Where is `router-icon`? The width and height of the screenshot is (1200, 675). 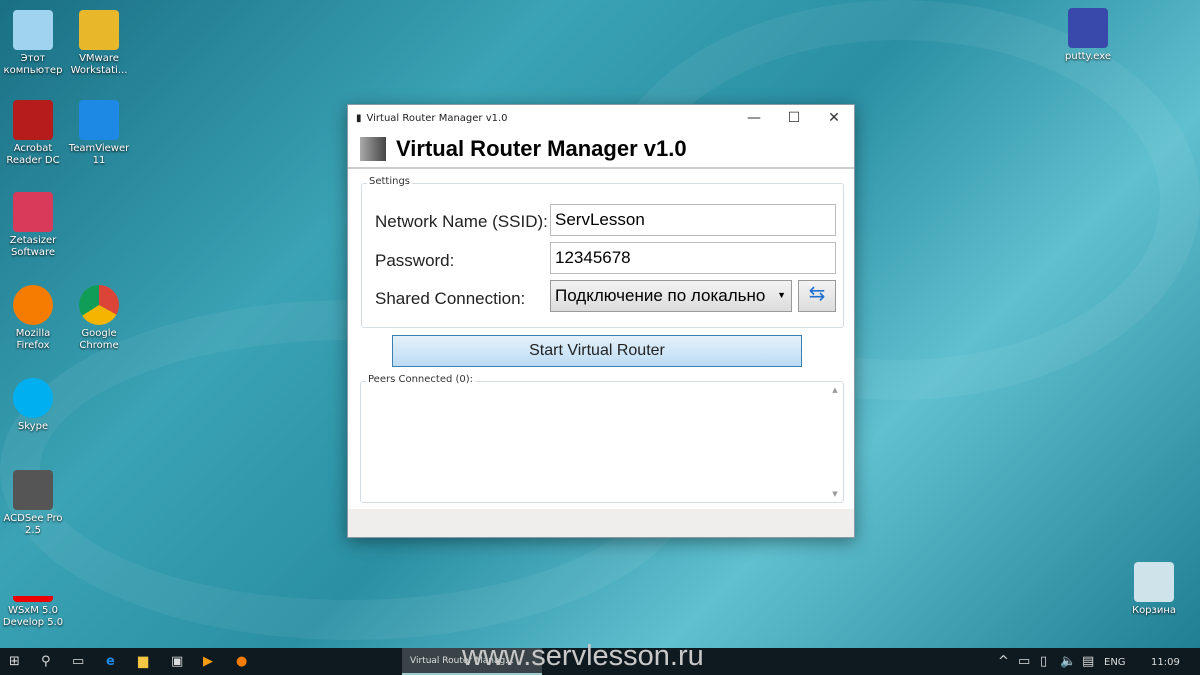 router-icon is located at coordinates (373, 149).